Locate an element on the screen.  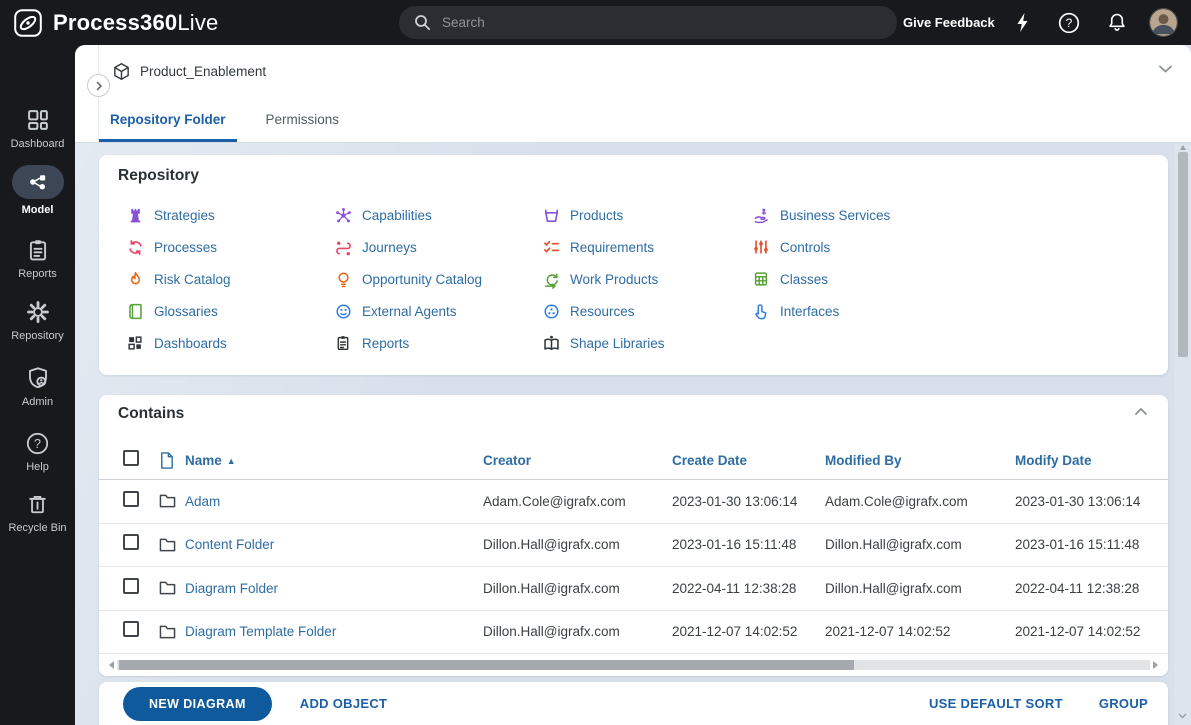
column-header-creator: Creator is located at coordinates (577, 460).